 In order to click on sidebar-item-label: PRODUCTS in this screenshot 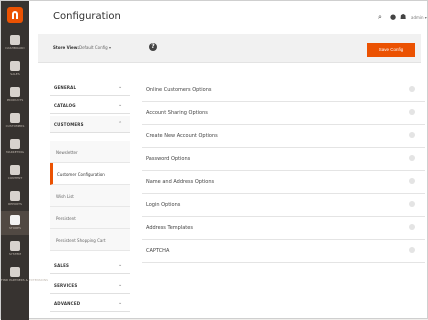, I will do `click(15, 100)`.